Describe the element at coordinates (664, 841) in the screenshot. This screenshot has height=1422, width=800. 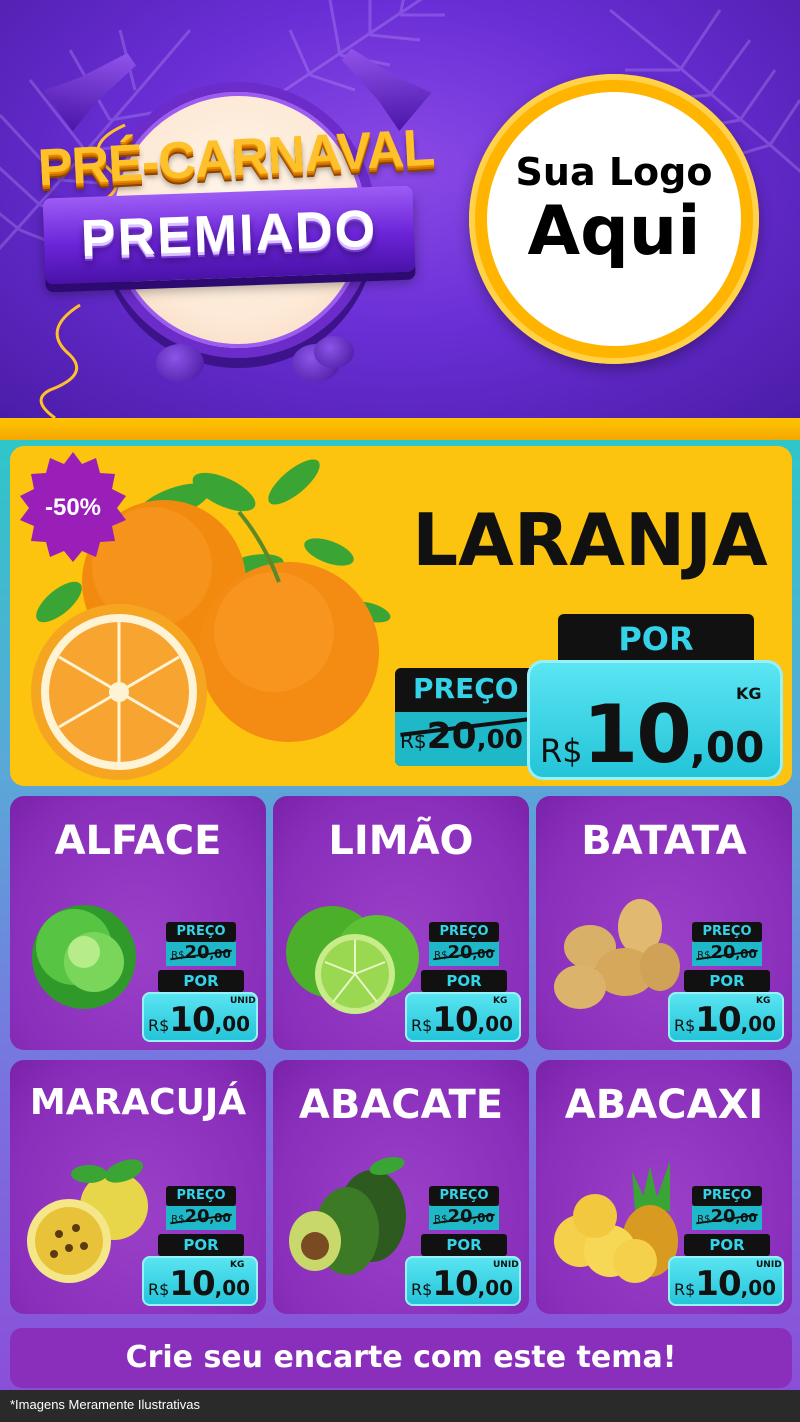
I see `product-name: BATATA` at that location.